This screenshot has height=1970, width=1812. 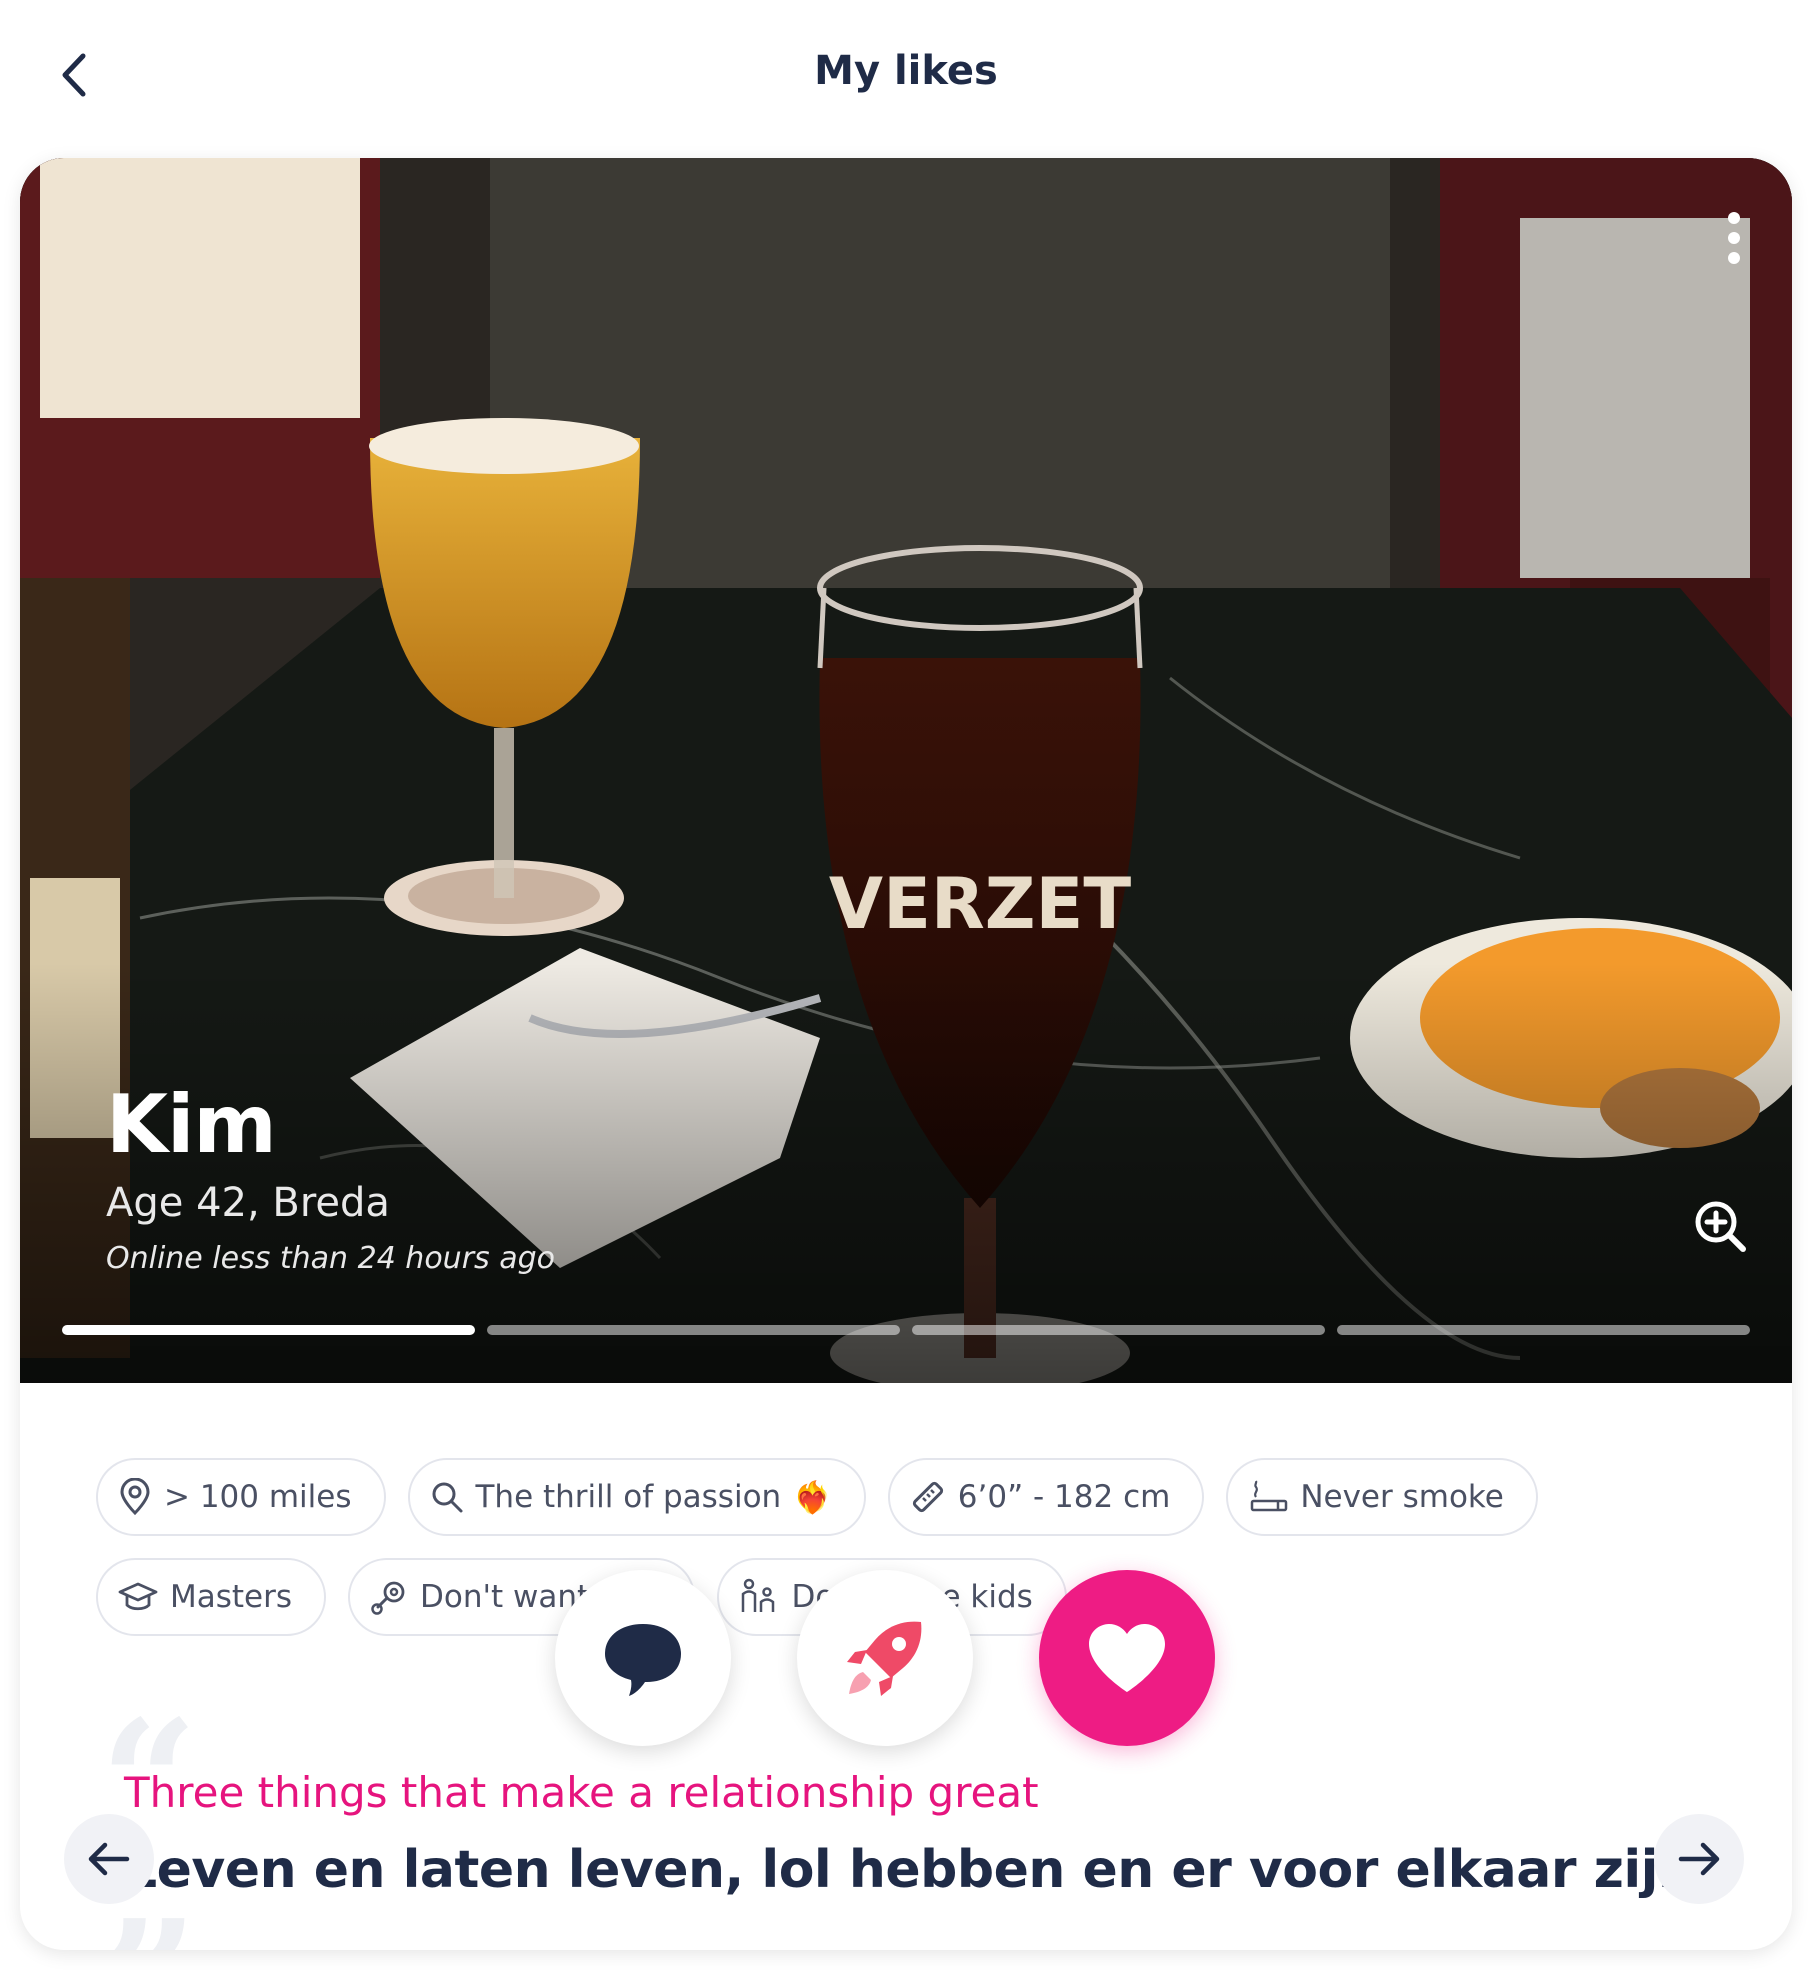 What do you see at coordinates (258, 1497) in the screenshot?
I see `chip-label: > 100 miles` at bounding box center [258, 1497].